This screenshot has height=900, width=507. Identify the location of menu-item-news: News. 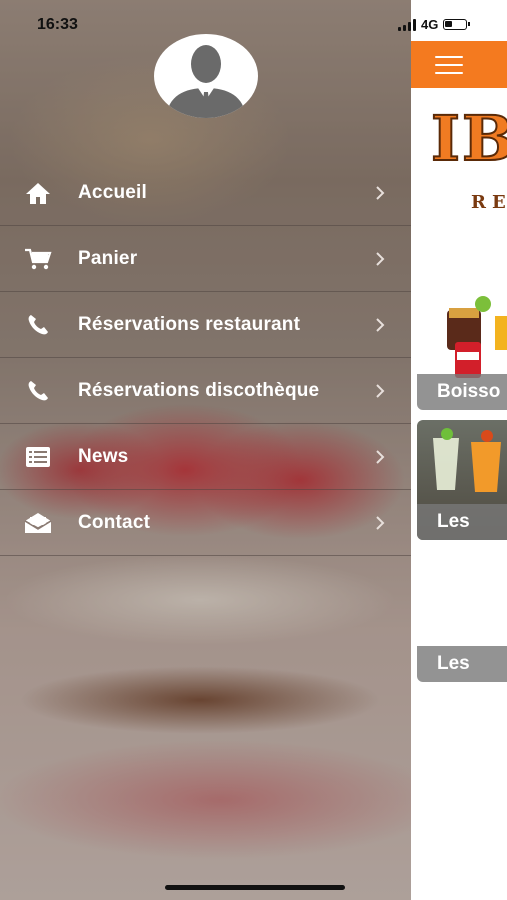
(205, 457).